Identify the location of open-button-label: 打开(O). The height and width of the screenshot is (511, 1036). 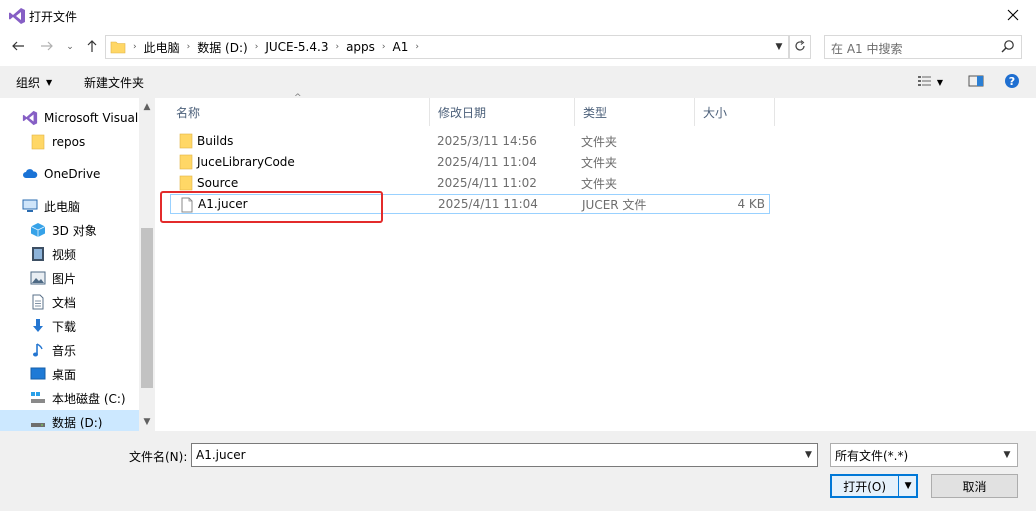
(865, 486).